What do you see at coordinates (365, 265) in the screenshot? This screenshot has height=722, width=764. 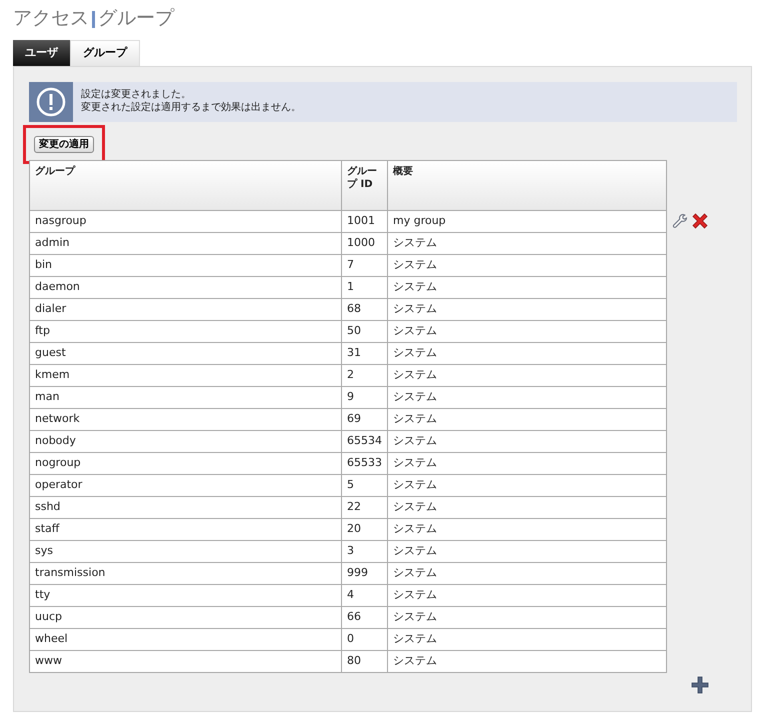 I see `table-cell: 7` at bounding box center [365, 265].